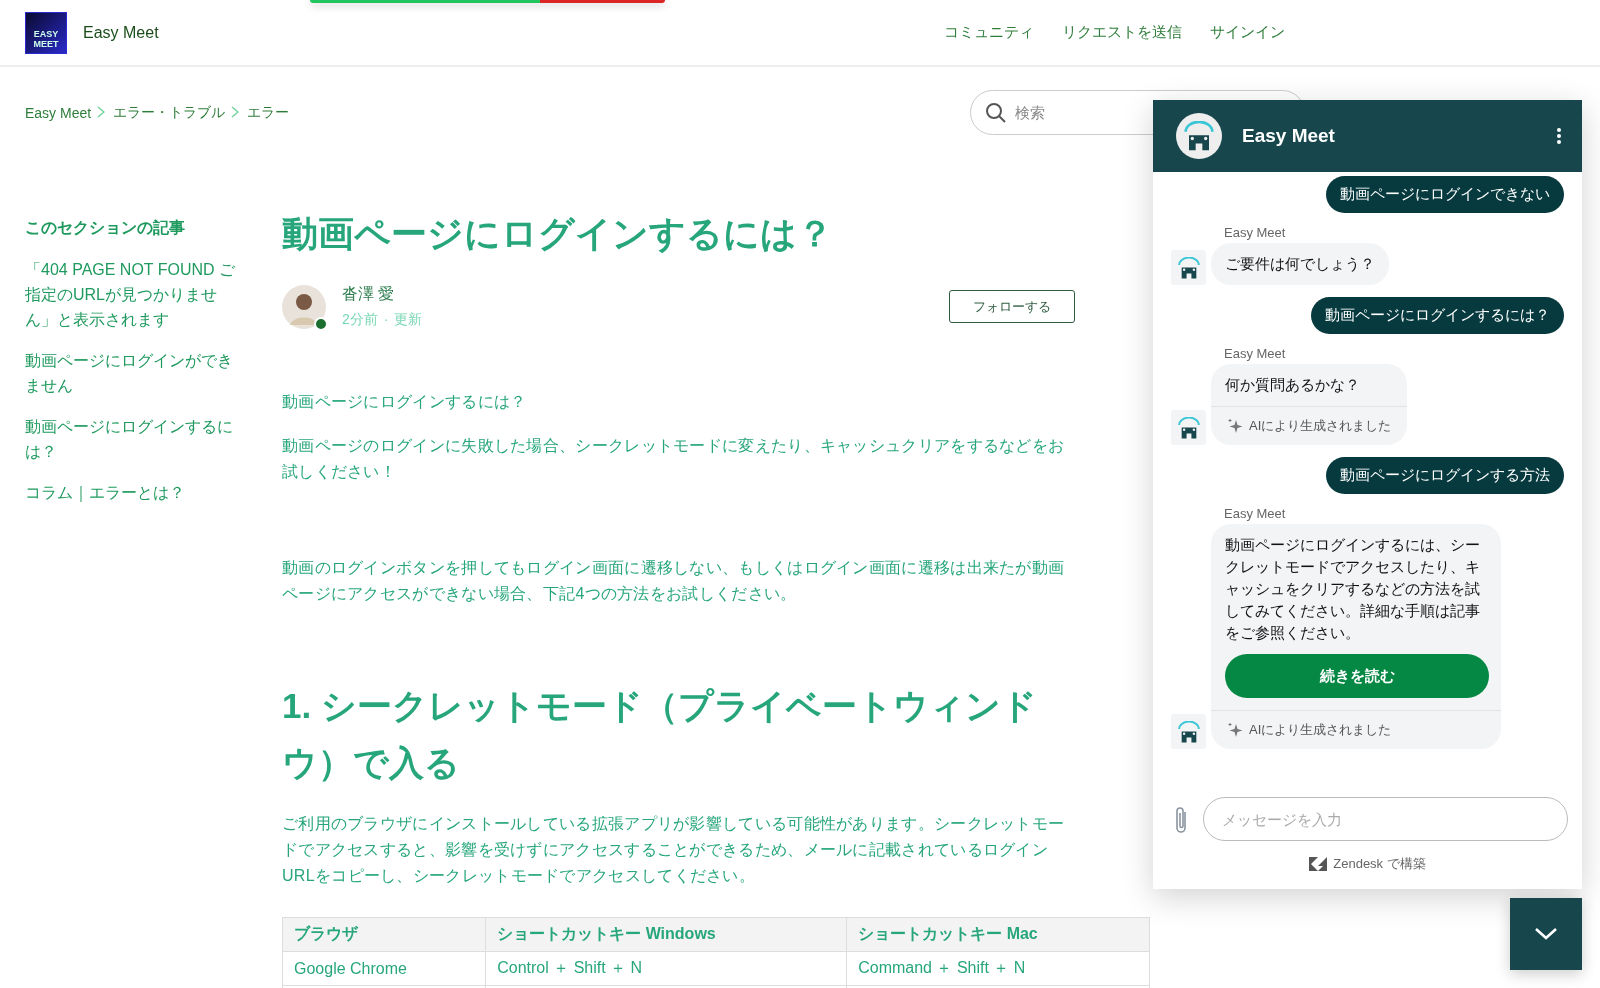 The width and height of the screenshot is (1600, 988). What do you see at coordinates (666, 968) in the screenshot?
I see `table-cell: Control ＋ Shift ＋ N` at bounding box center [666, 968].